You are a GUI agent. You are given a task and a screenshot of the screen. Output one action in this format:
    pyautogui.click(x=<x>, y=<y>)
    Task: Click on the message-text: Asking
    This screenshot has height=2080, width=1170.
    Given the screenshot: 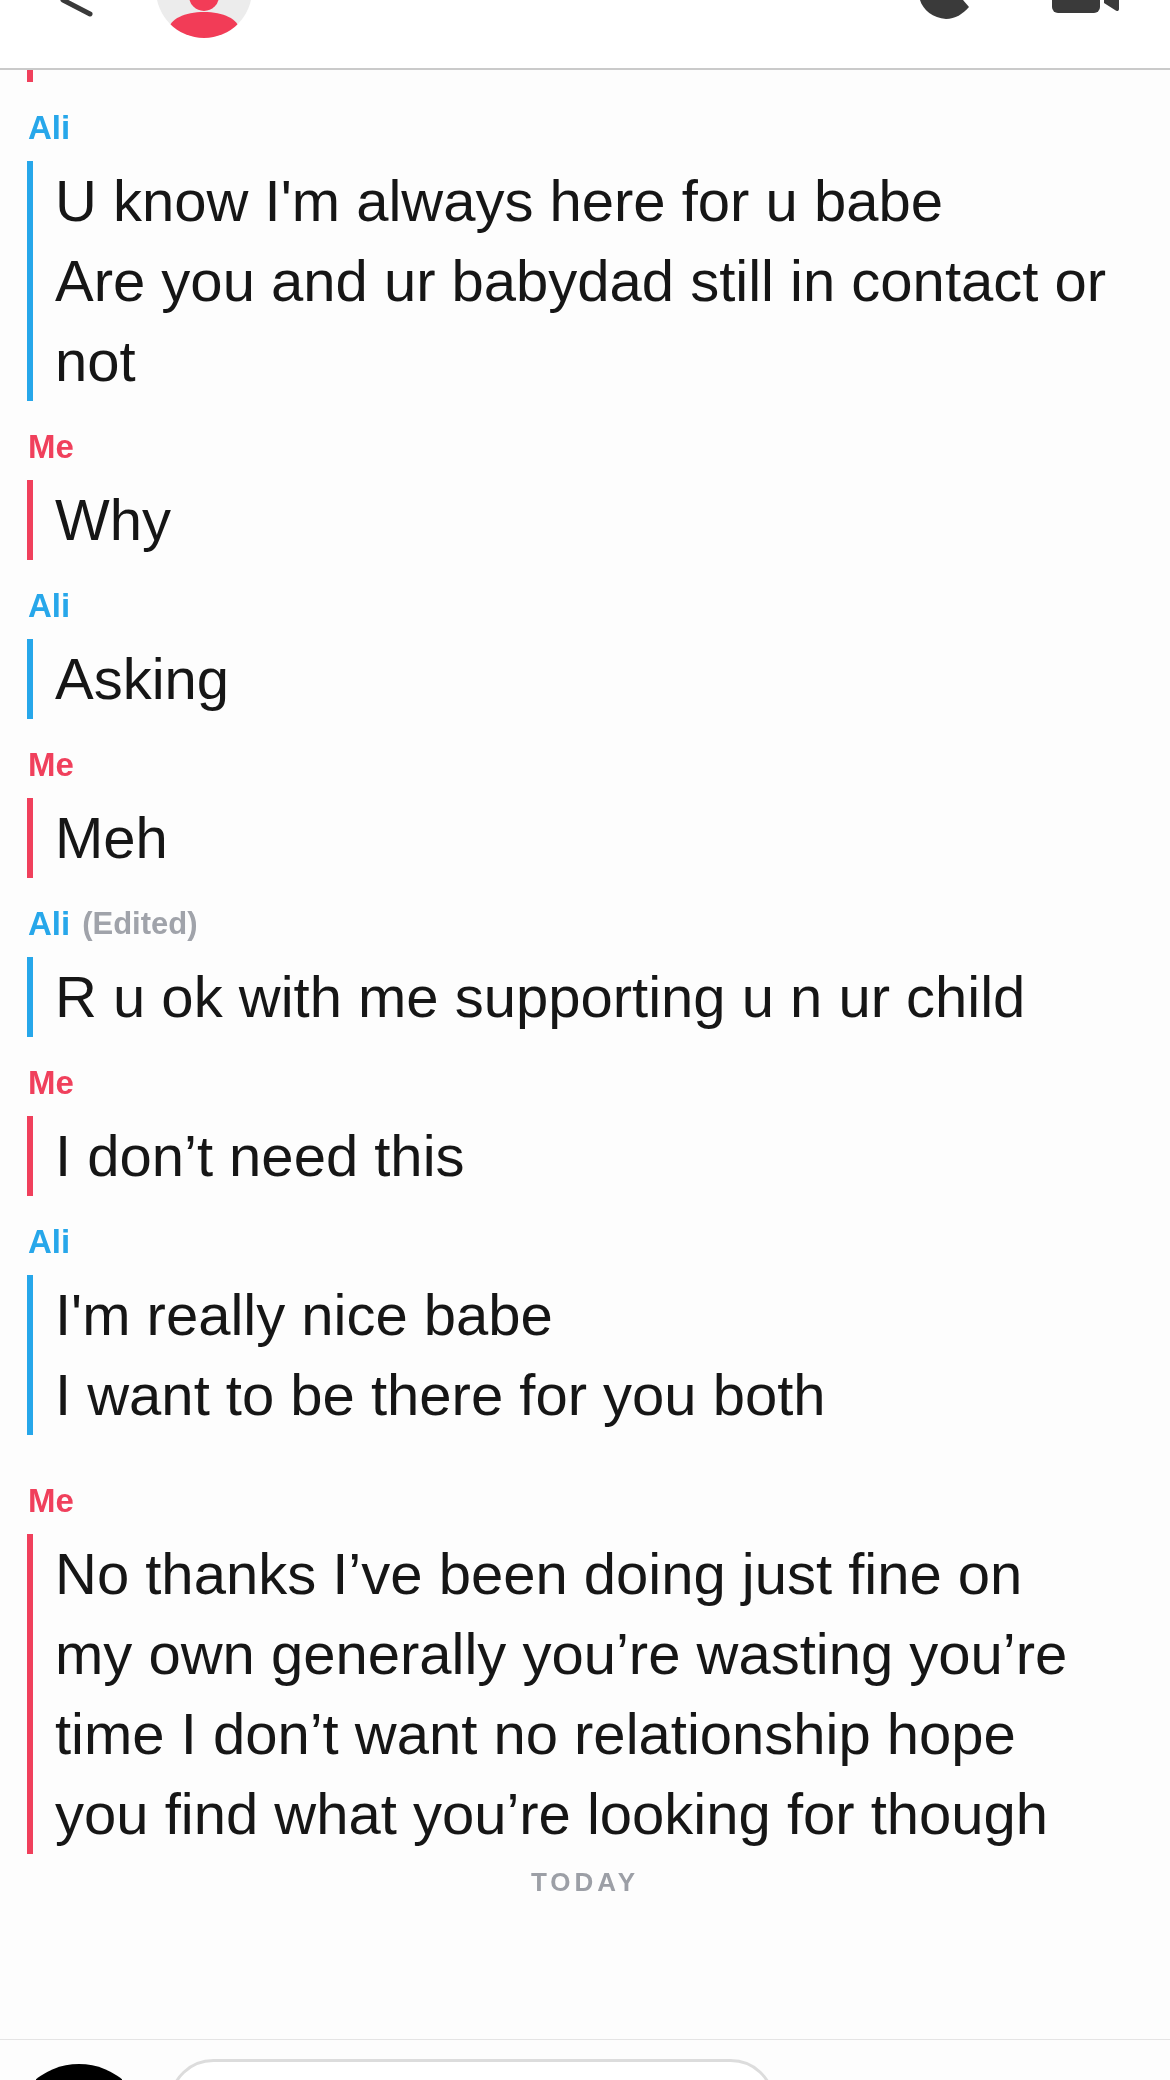 What is the action you would take?
    pyautogui.click(x=143, y=679)
    